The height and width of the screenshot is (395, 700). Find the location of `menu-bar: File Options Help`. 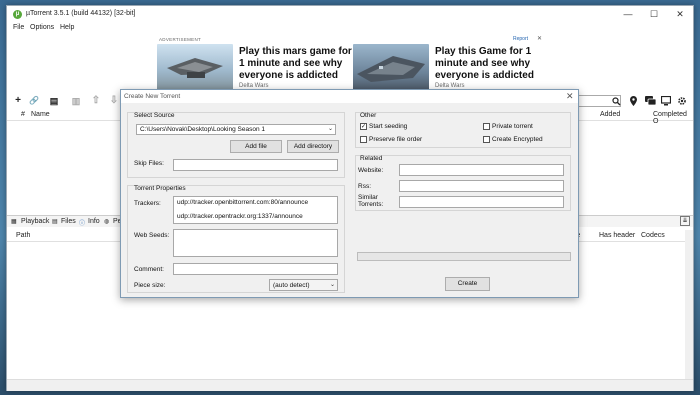

menu-bar: File Options Help is located at coordinates (350, 28).